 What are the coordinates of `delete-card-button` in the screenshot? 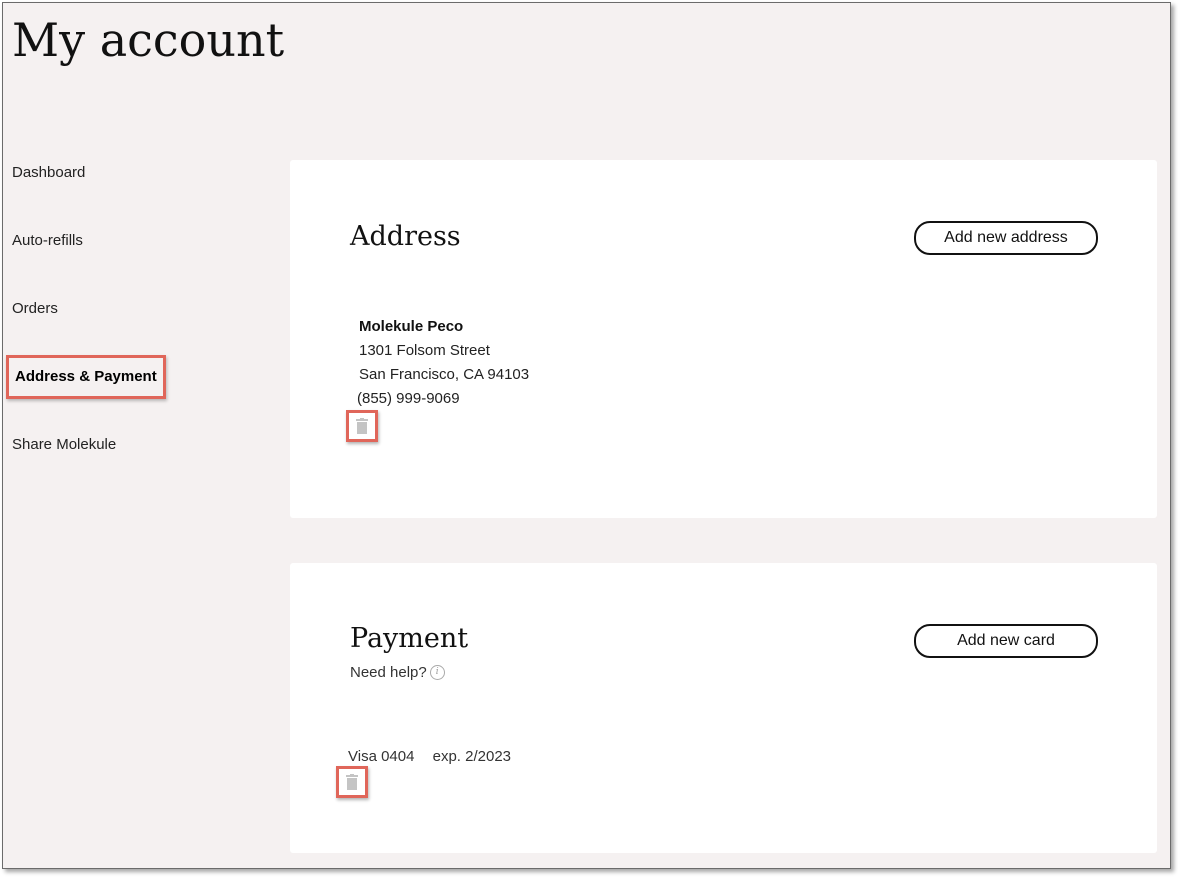 It's located at (352, 782).